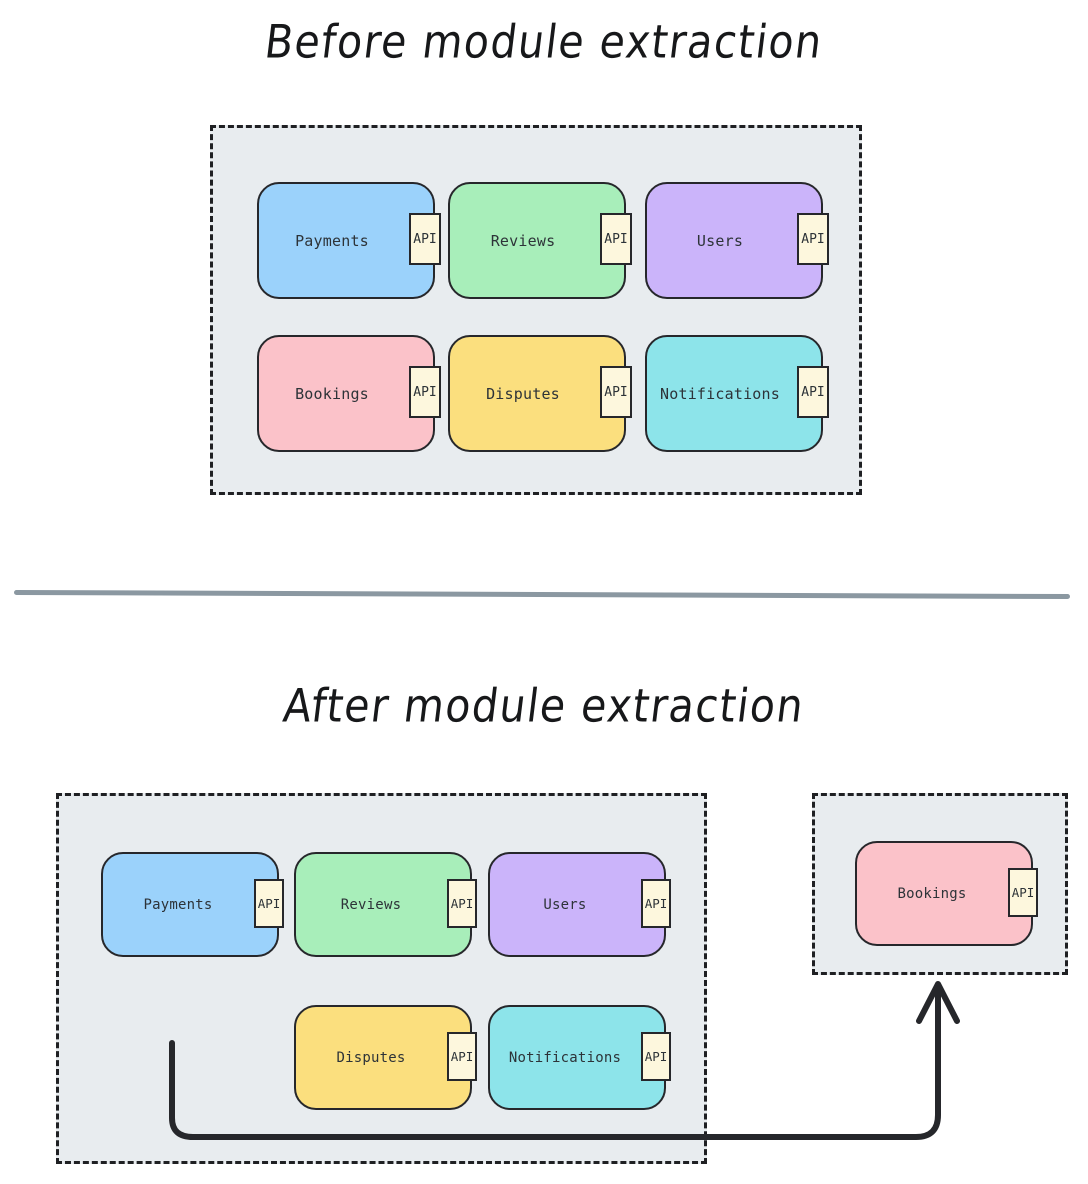  I want to click on after-section-title: After module extraction, so click(544, 706).